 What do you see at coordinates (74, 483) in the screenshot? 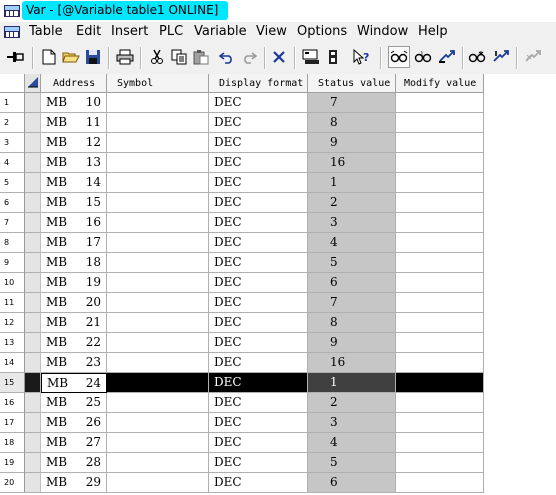
I see `address-cell: MB 29` at bounding box center [74, 483].